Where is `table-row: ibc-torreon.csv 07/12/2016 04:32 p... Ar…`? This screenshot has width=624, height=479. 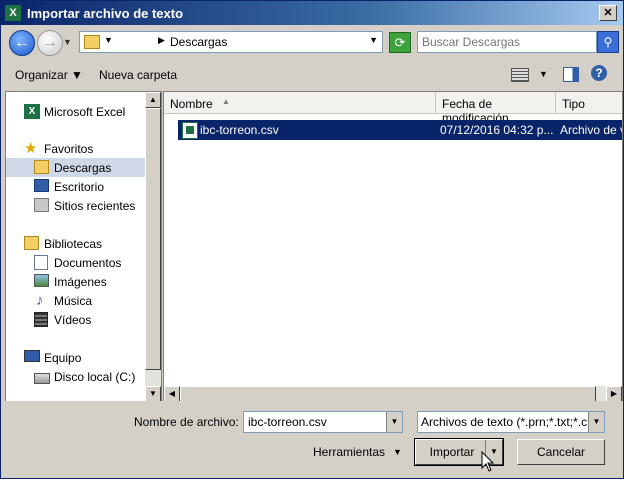 table-row: ibc-torreon.csv 07/12/2016 04:32 p... Ar… is located at coordinates (400, 130).